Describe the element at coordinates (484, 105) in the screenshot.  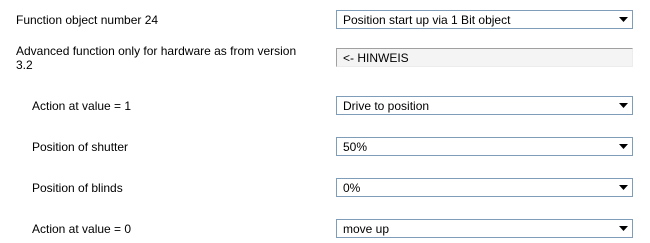
I see `action-value-1-dropdown: Drive to position` at that location.